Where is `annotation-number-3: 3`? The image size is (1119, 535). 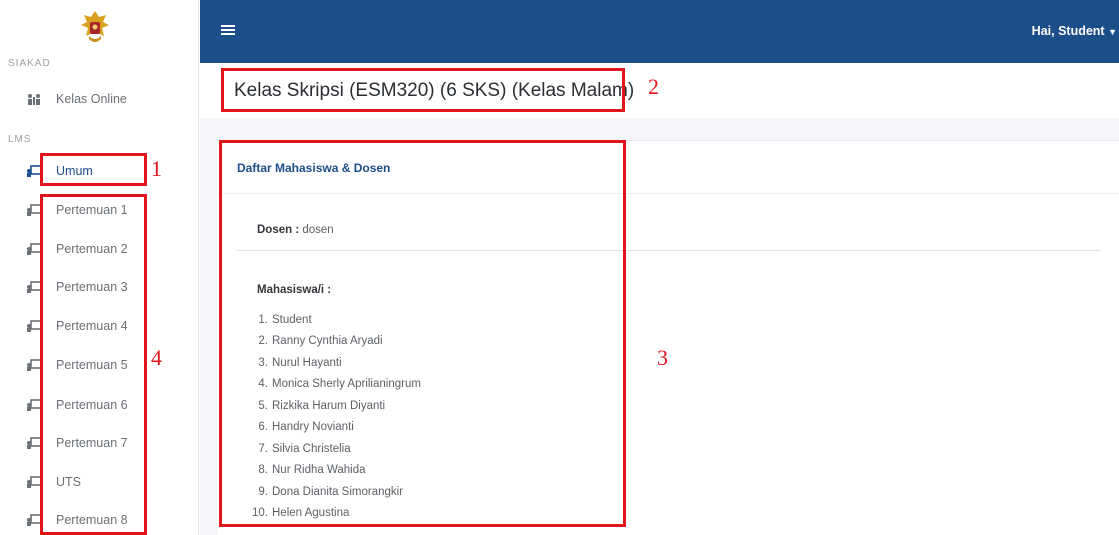 annotation-number-3: 3 is located at coordinates (662, 357).